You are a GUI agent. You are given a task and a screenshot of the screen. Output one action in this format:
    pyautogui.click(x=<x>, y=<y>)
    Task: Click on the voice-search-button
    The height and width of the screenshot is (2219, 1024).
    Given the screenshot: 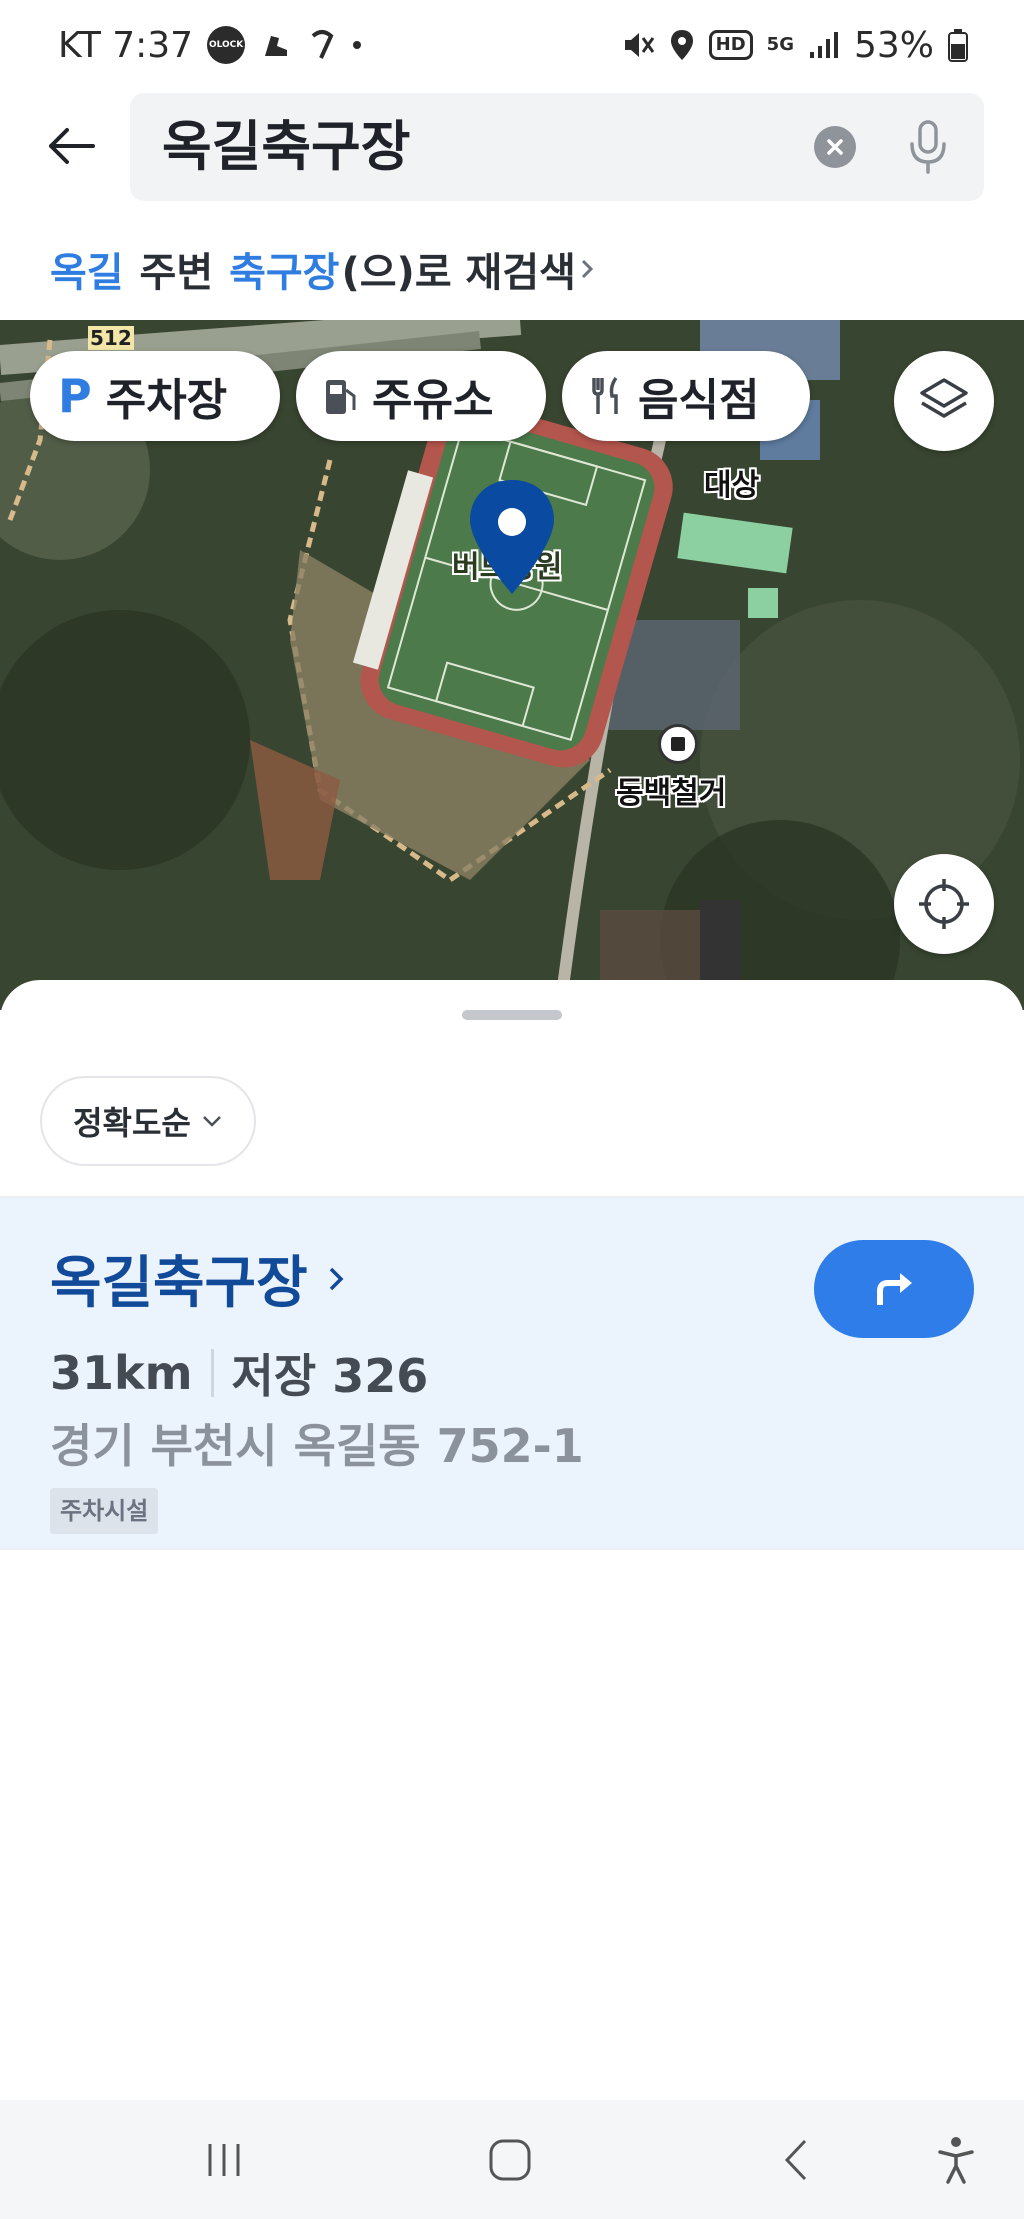 What is the action you would take?
    pyautogui.click(x=928, y=147)
    